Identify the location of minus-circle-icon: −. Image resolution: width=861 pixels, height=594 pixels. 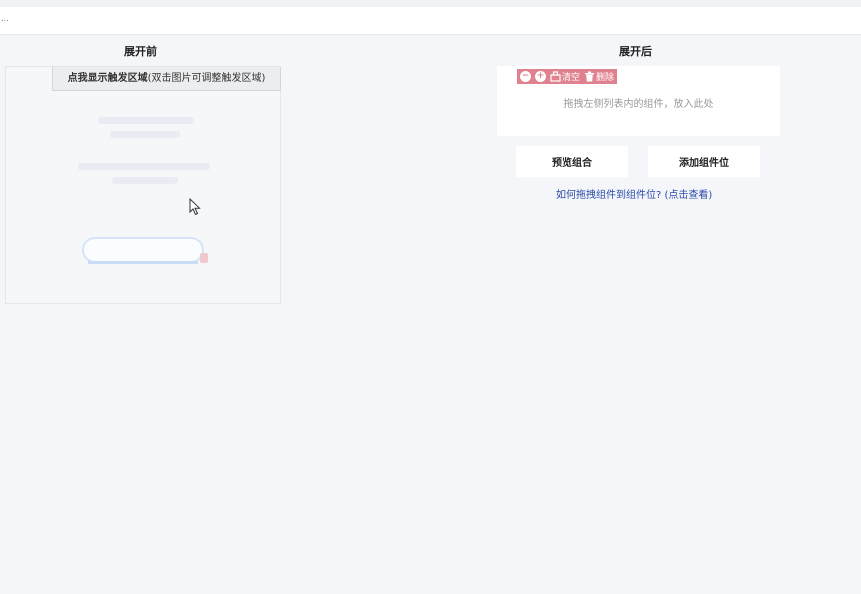
(525, 76).